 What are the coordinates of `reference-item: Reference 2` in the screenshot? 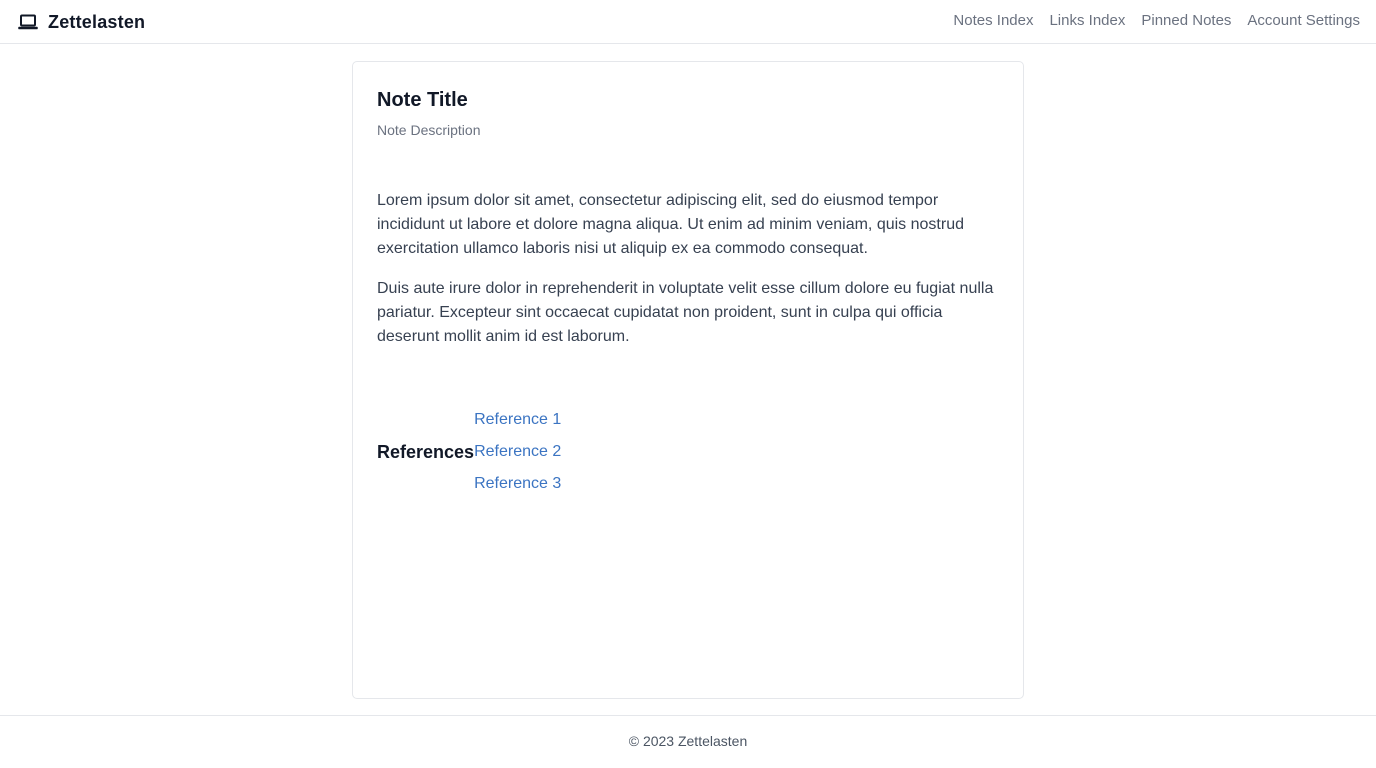 It's located at (517, 452).